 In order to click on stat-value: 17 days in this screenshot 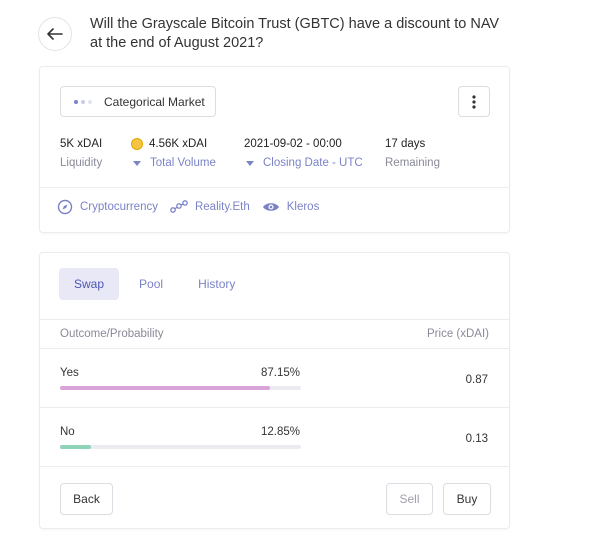, I will do `click(405, 144)`.